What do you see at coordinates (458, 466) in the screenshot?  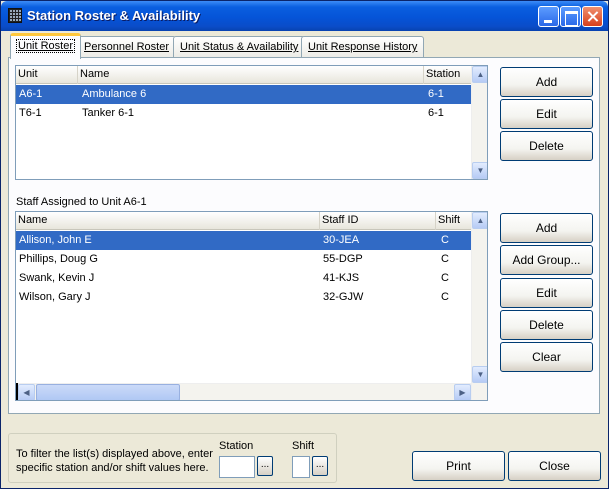 I see `print-button: Print` at bounding box center [458, 466].